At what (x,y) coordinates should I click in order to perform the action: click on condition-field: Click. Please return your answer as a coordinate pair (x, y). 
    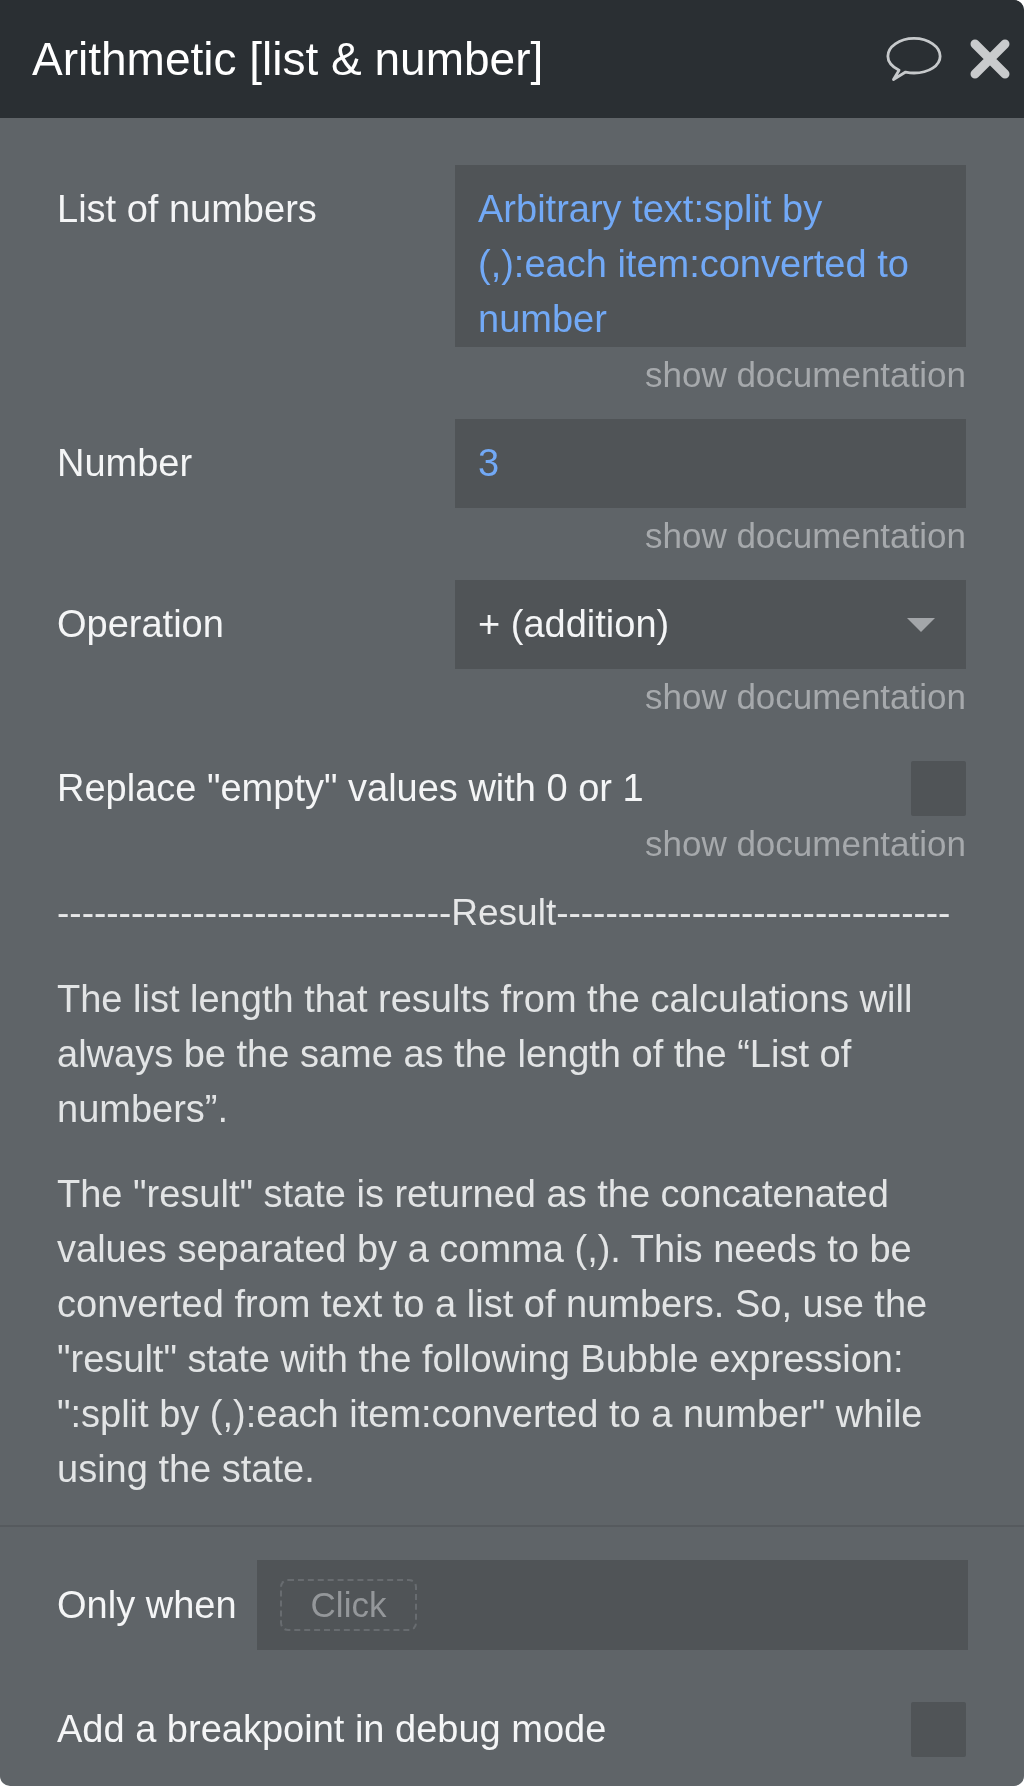
    Looking at the image, I should click on (612, 1605).